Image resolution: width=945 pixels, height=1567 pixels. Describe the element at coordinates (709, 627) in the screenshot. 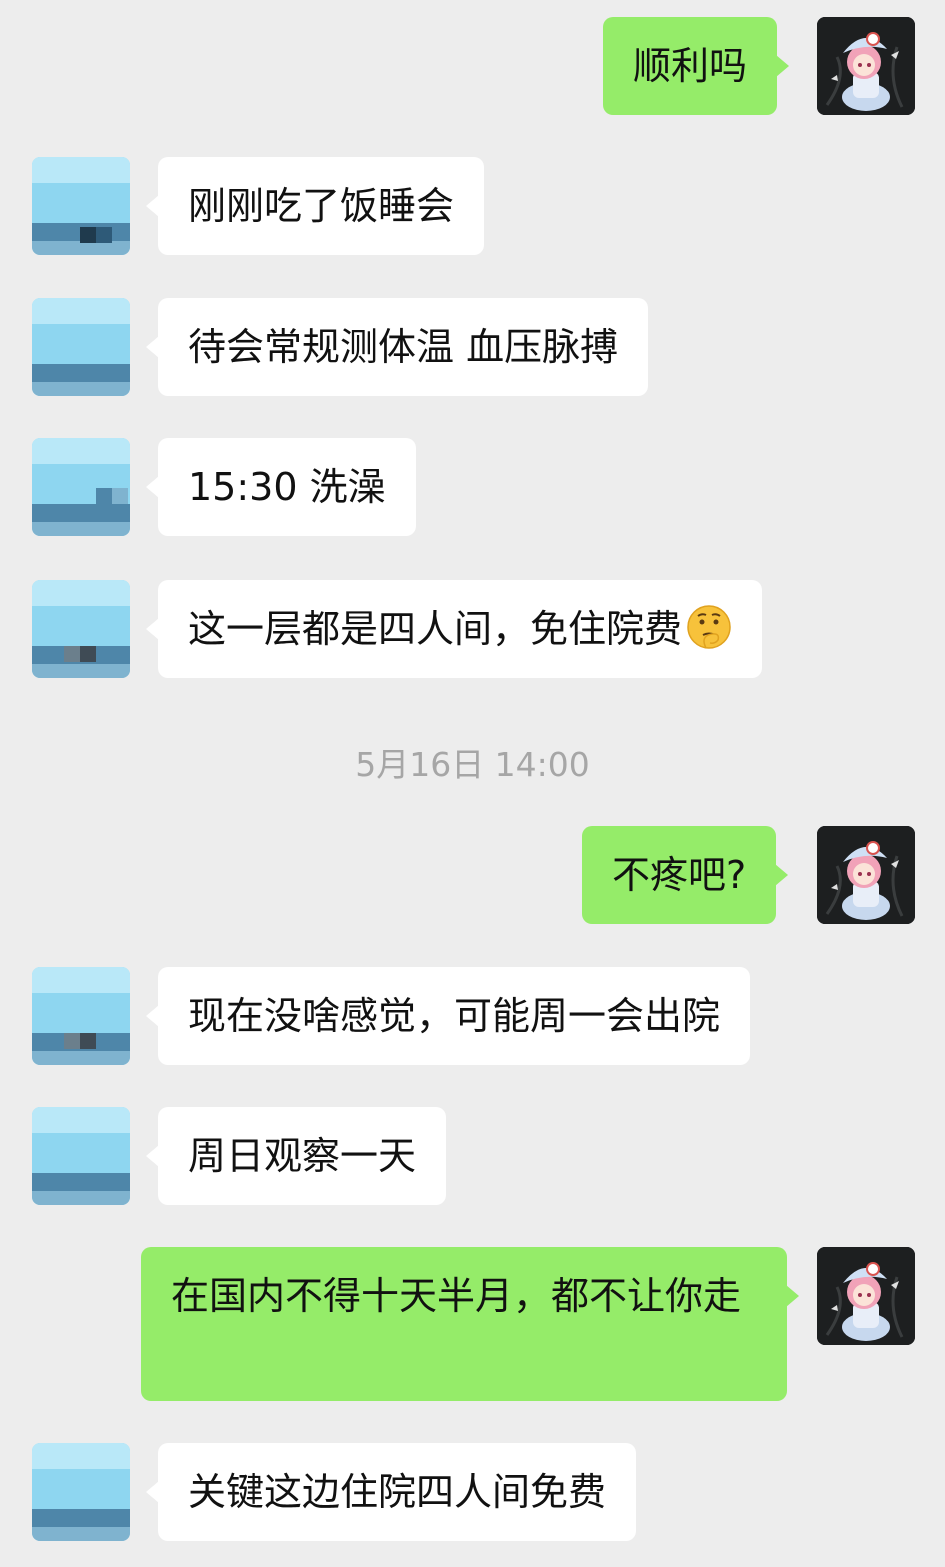

I see `thinking-face-icon` at that location.